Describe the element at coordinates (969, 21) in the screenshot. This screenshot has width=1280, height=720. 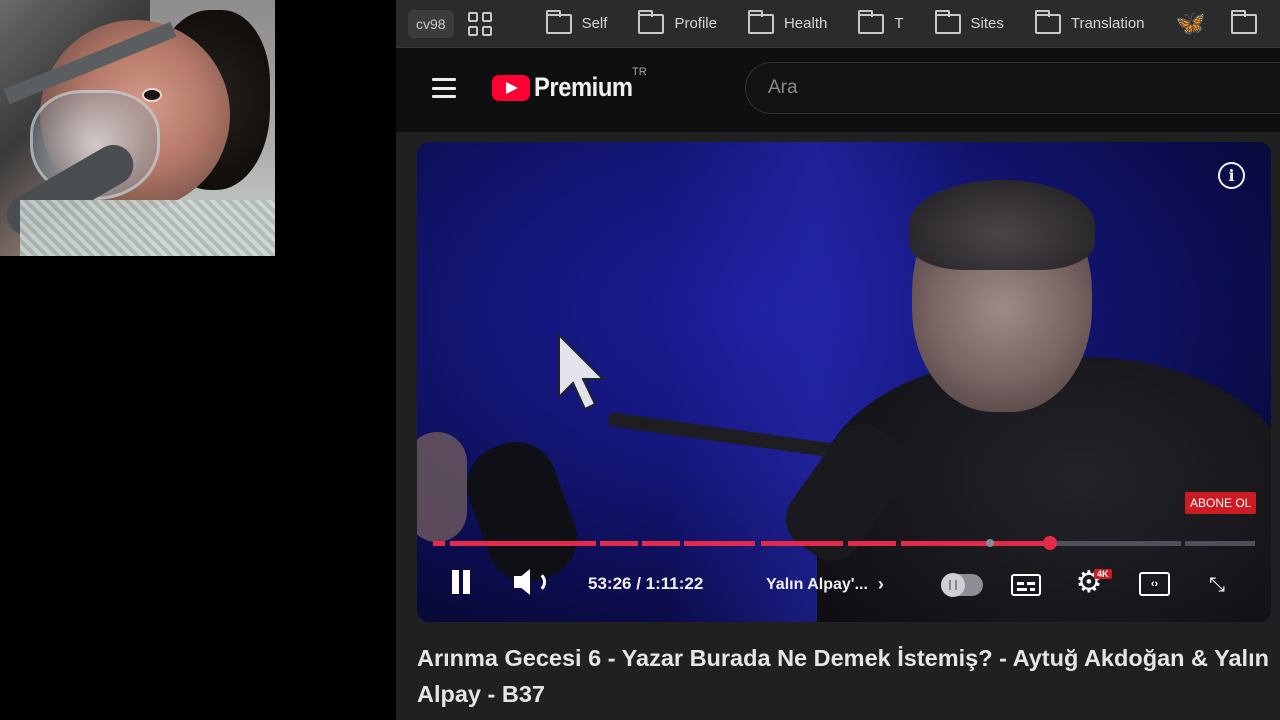
I see `bookmark-folder-sites: Sites` at that location.